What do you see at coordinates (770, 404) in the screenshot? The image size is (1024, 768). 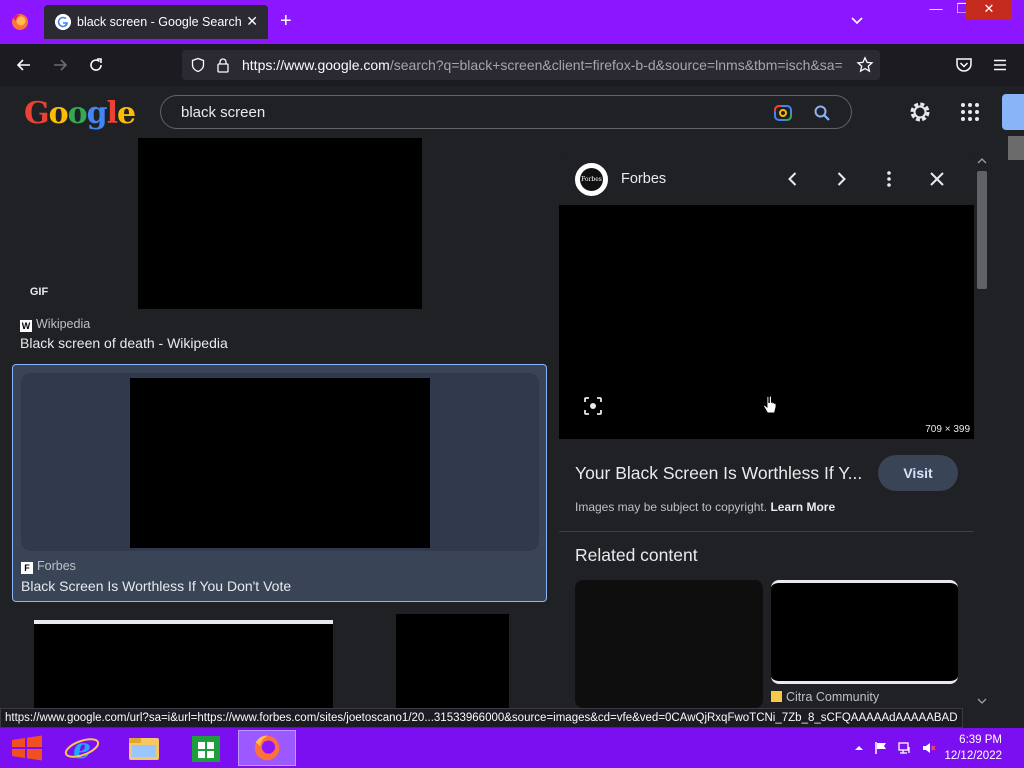 I see `hand-cursor-icon` at bounding box center [770, 404].